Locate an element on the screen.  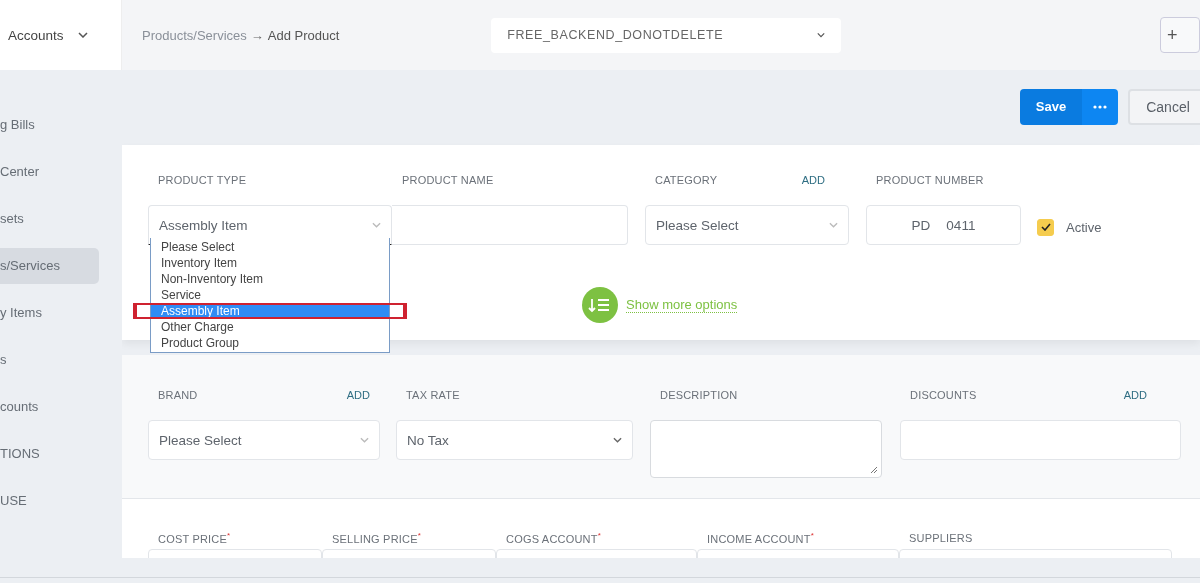
breadcrumb-arrow: → is located at coordinates (257, 35).